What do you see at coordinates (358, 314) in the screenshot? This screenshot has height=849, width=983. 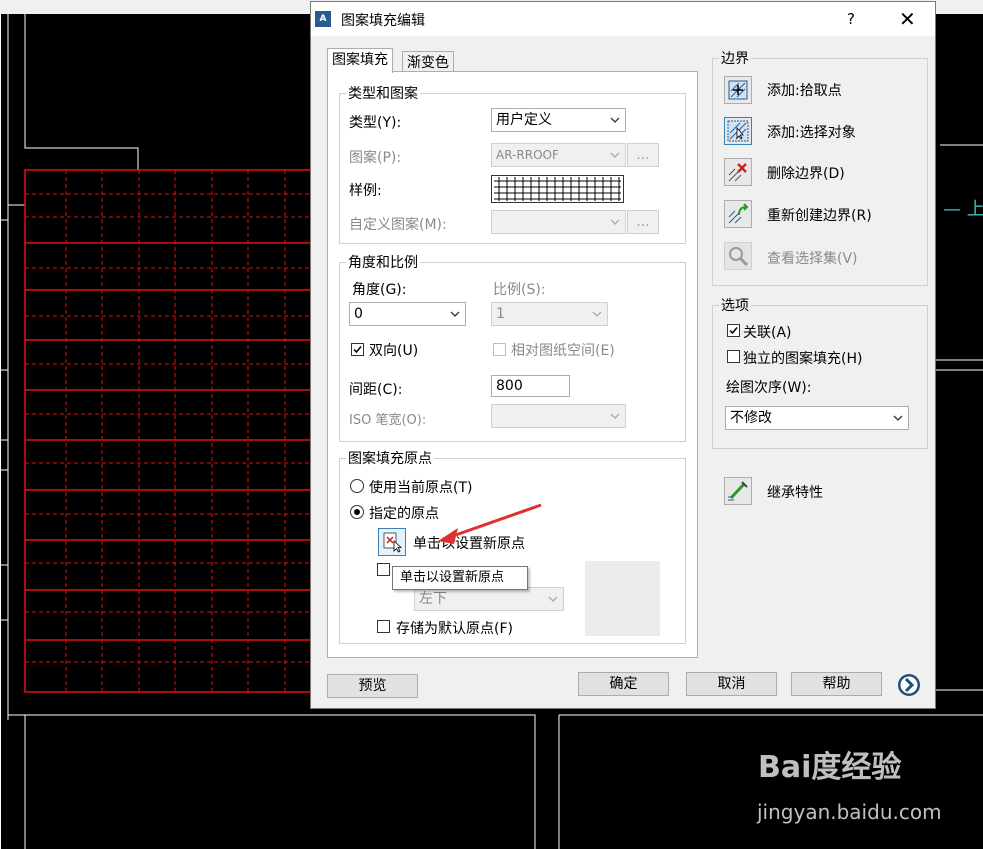 I see `angle-value: 0` at bounding box center [358, 314].